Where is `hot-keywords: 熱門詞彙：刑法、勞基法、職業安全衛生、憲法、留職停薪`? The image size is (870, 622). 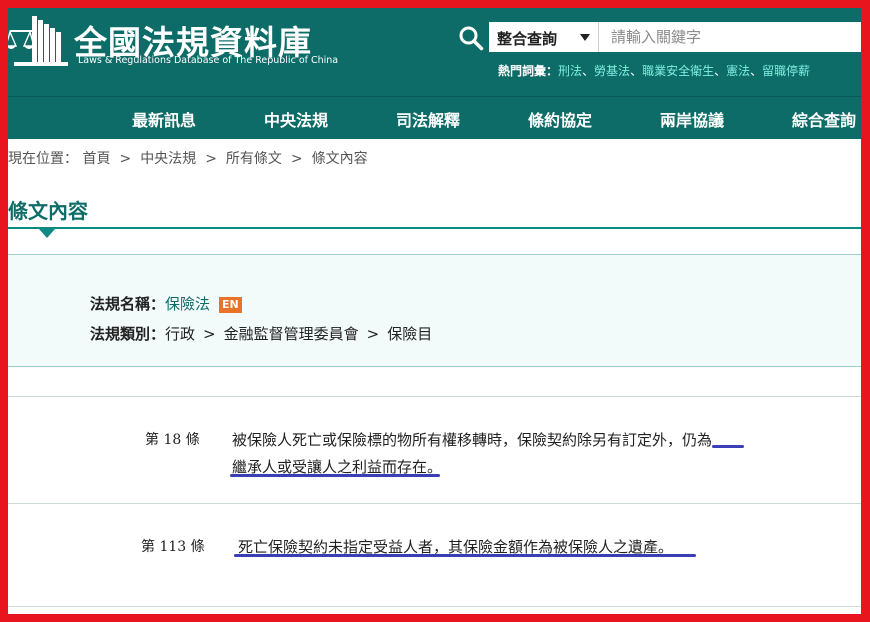 hot-keywords: 熱門詞彙：刑法、勞基法、職業安全衛生、憲法、留職停薪 is located at coordinates (654, 70).